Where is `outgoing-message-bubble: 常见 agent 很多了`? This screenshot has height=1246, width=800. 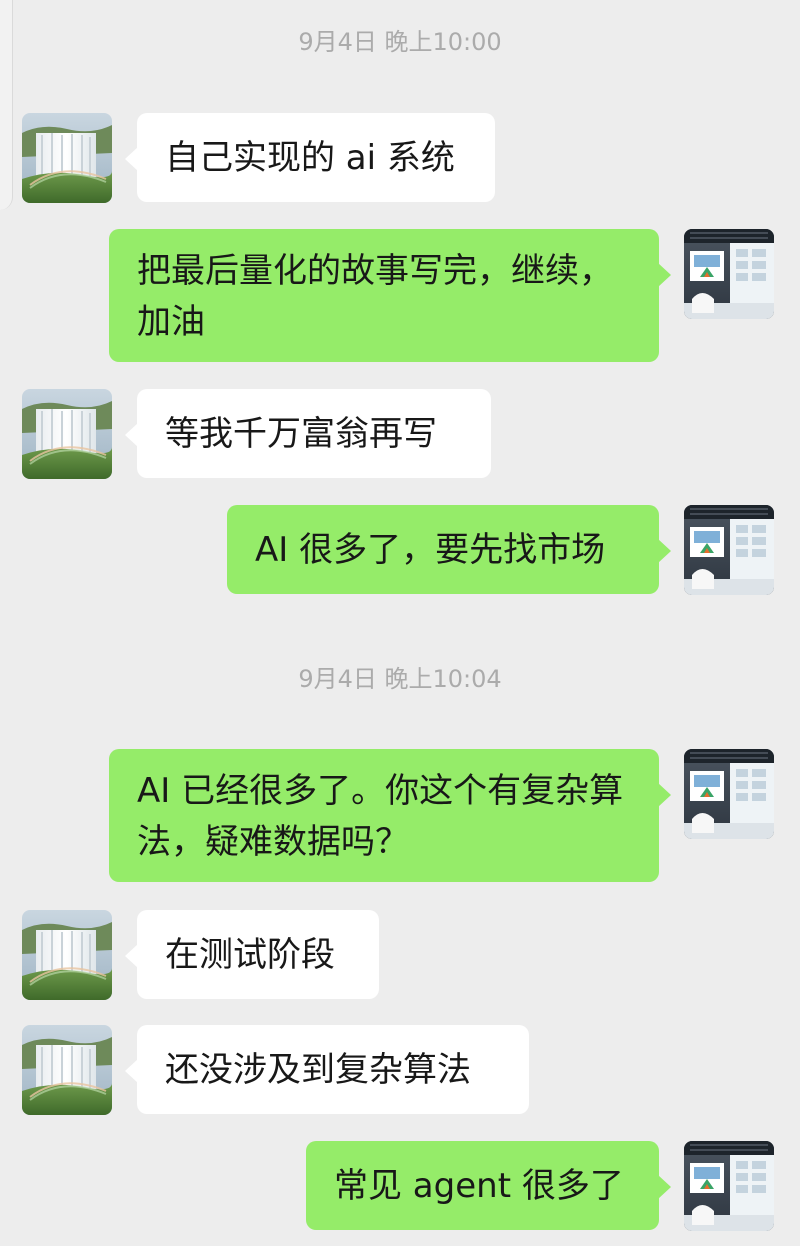
outgoing-message-bubble: 常见 agent 很多了 is located at coordinates (488, 1185).